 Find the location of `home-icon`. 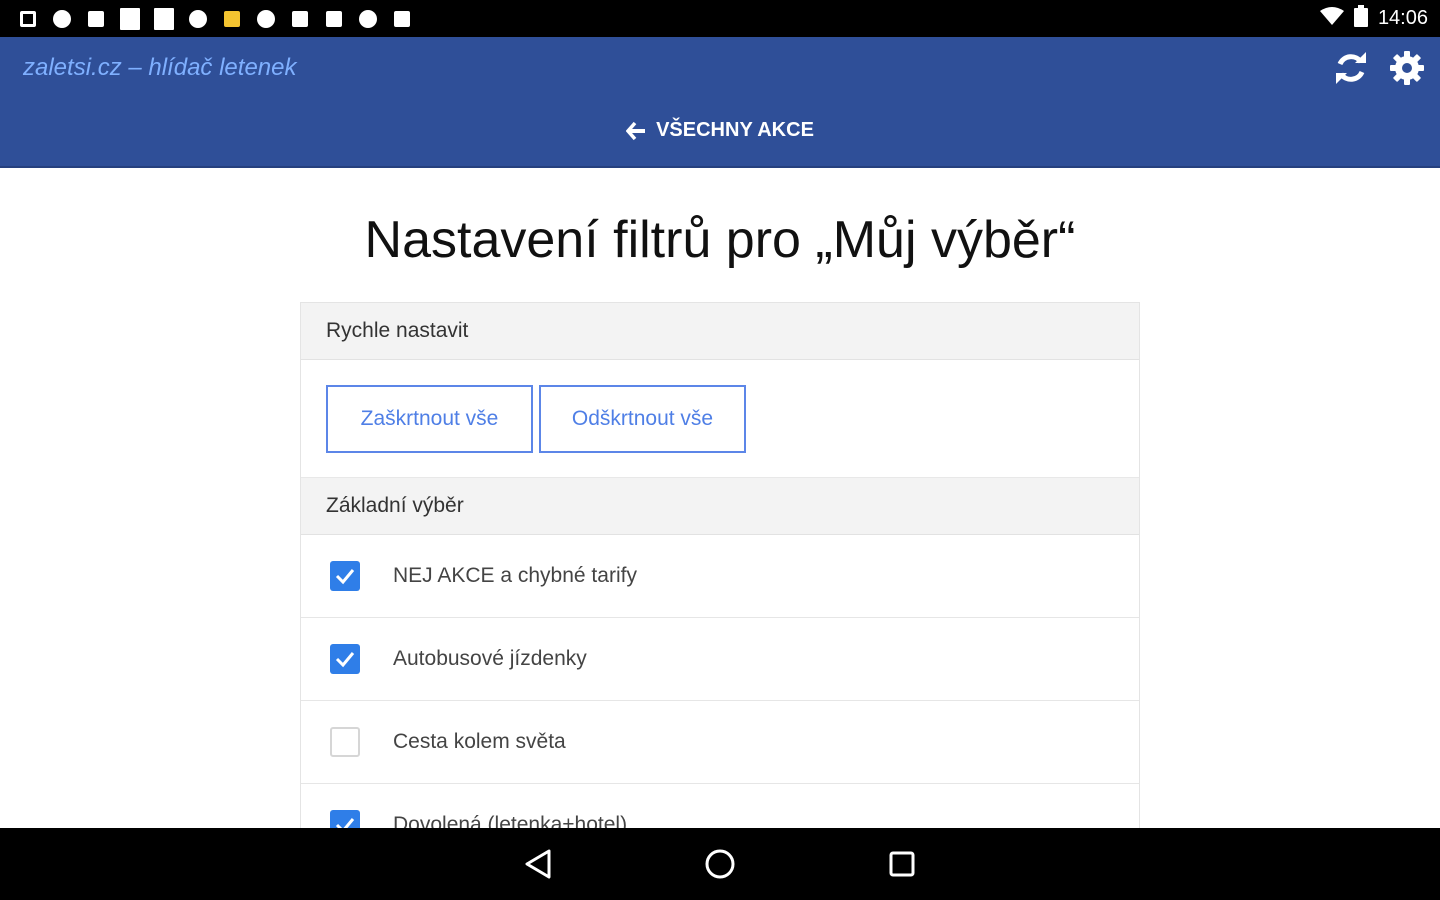

home-icon is located at coordinates (720, 864).